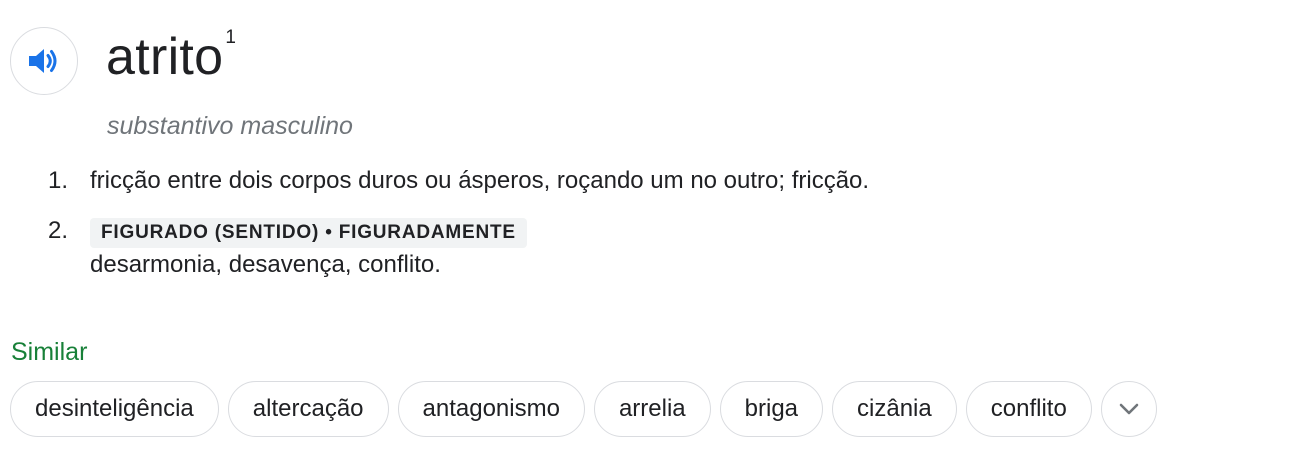  Describe the element at coordinates (652, 409) in the screenshot. I see `similar-chip: arrelia` at that location.